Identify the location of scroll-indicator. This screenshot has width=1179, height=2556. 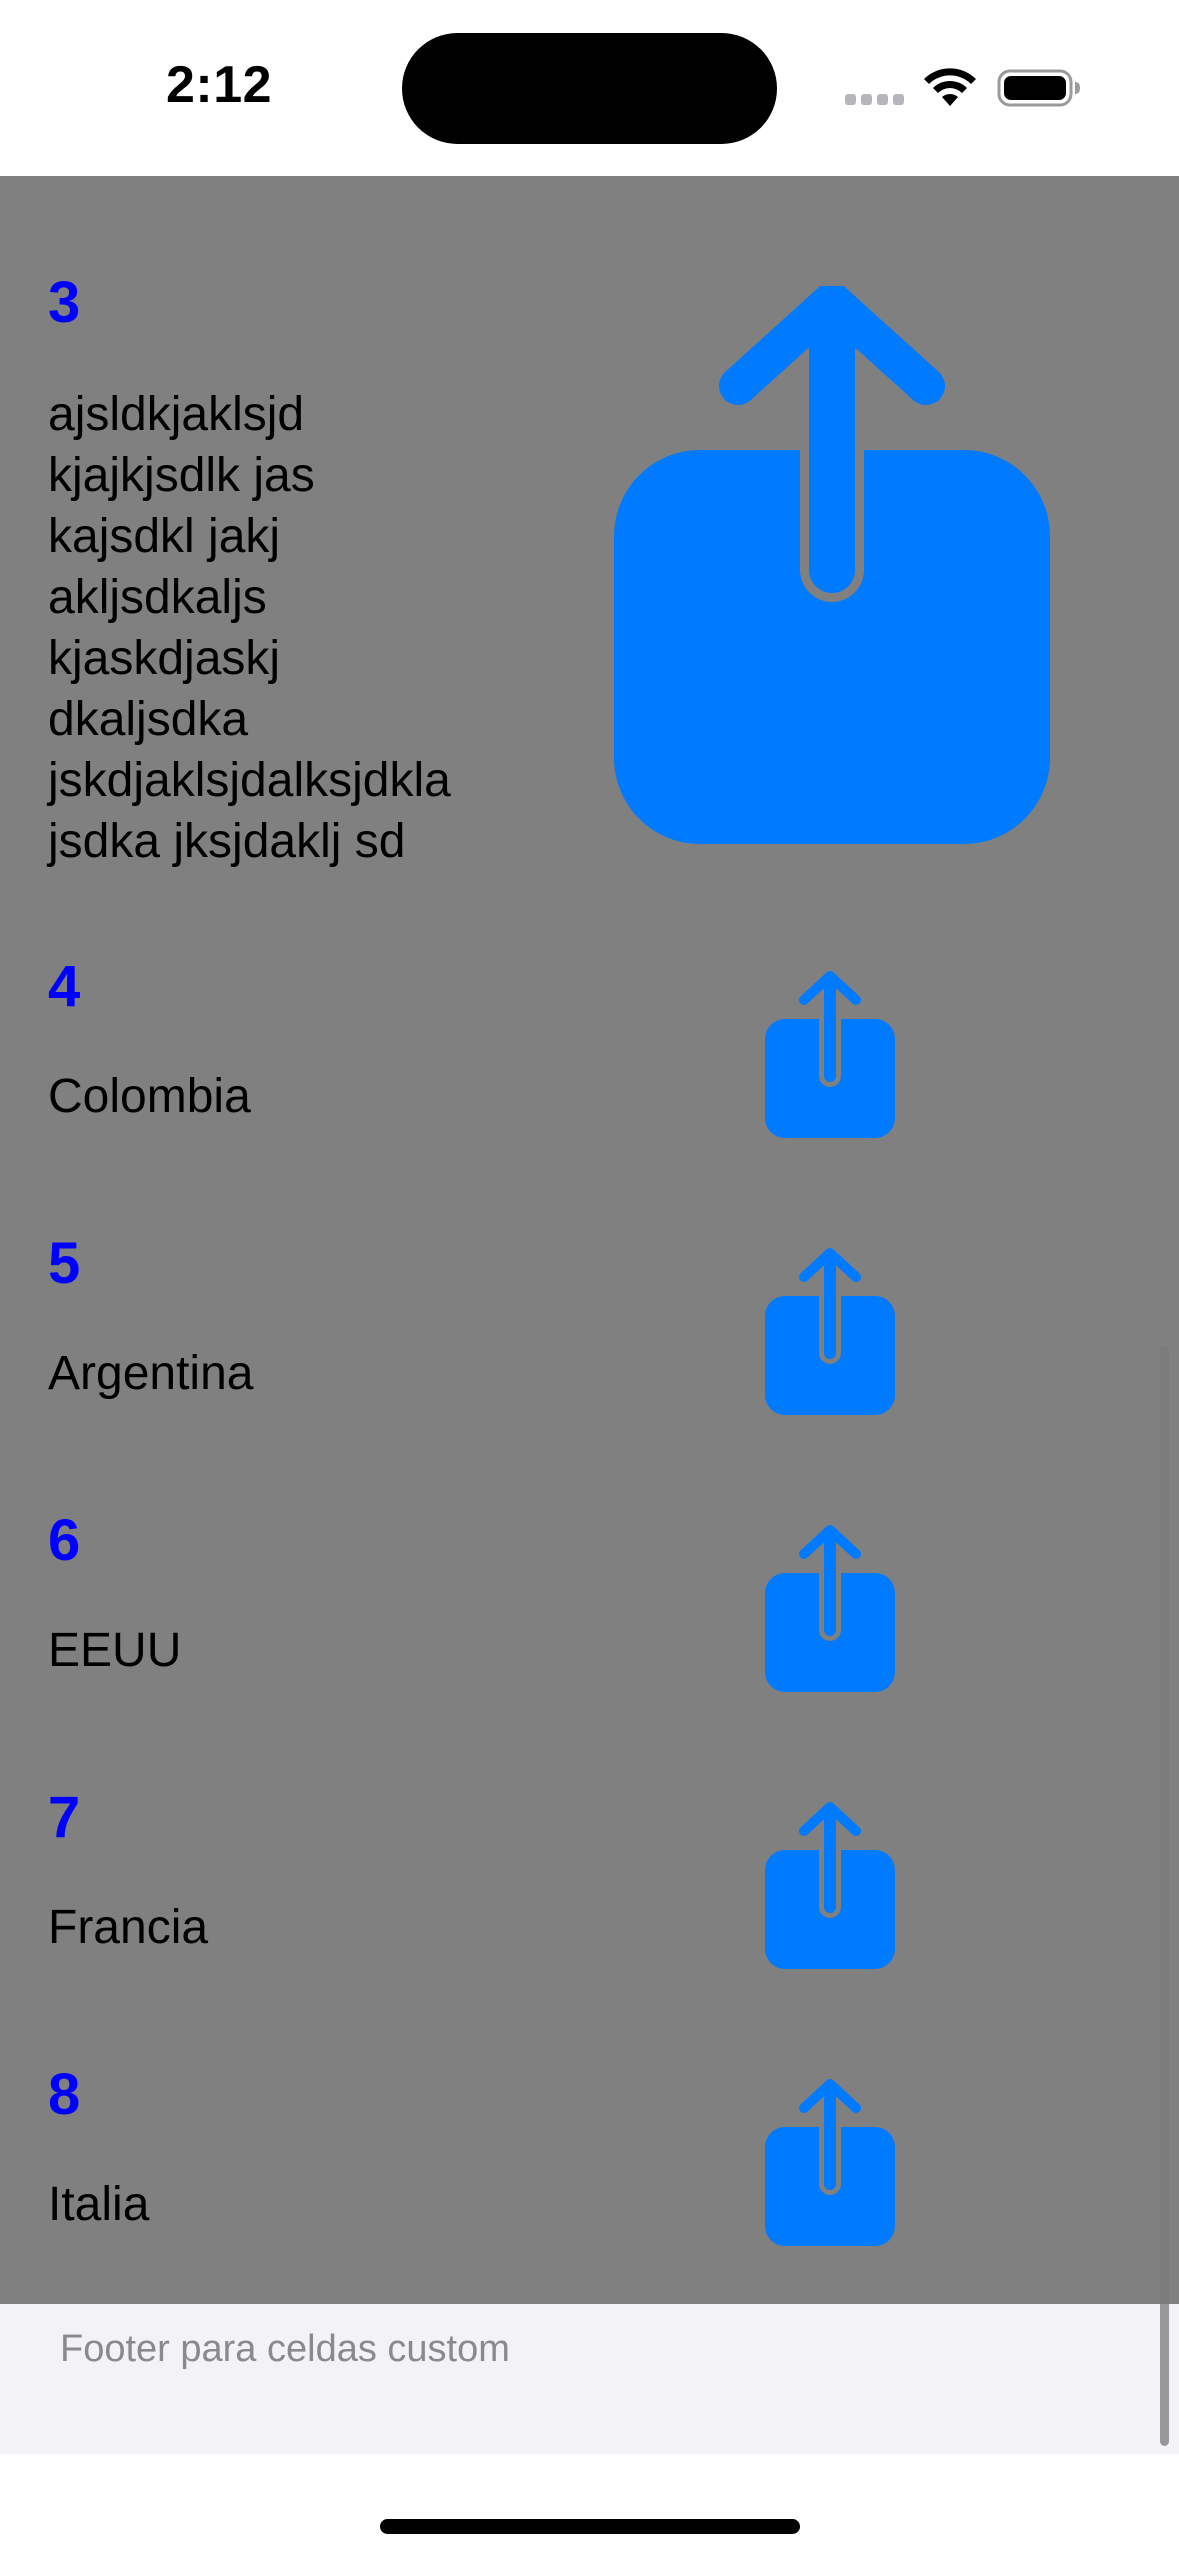
(1164, 1896).